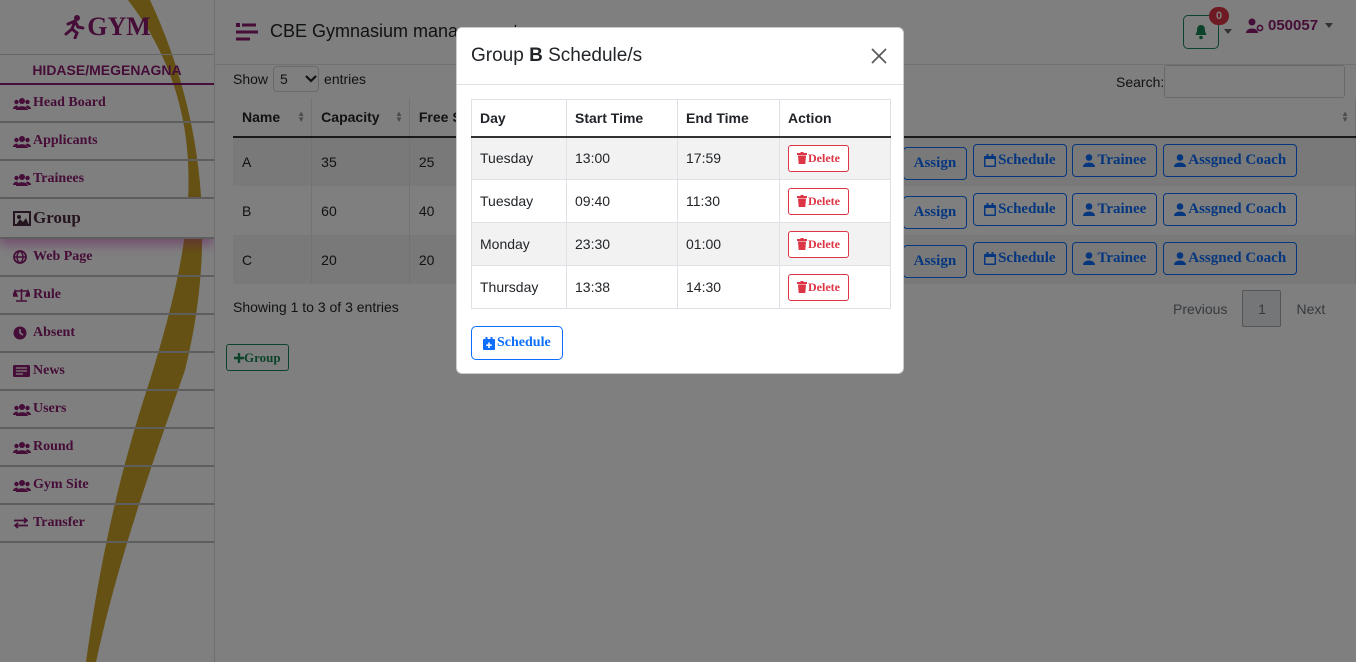 This screenshot has width=1356, height=662. I want to click on add-schedule-button: Schedule, so click(517, 343).